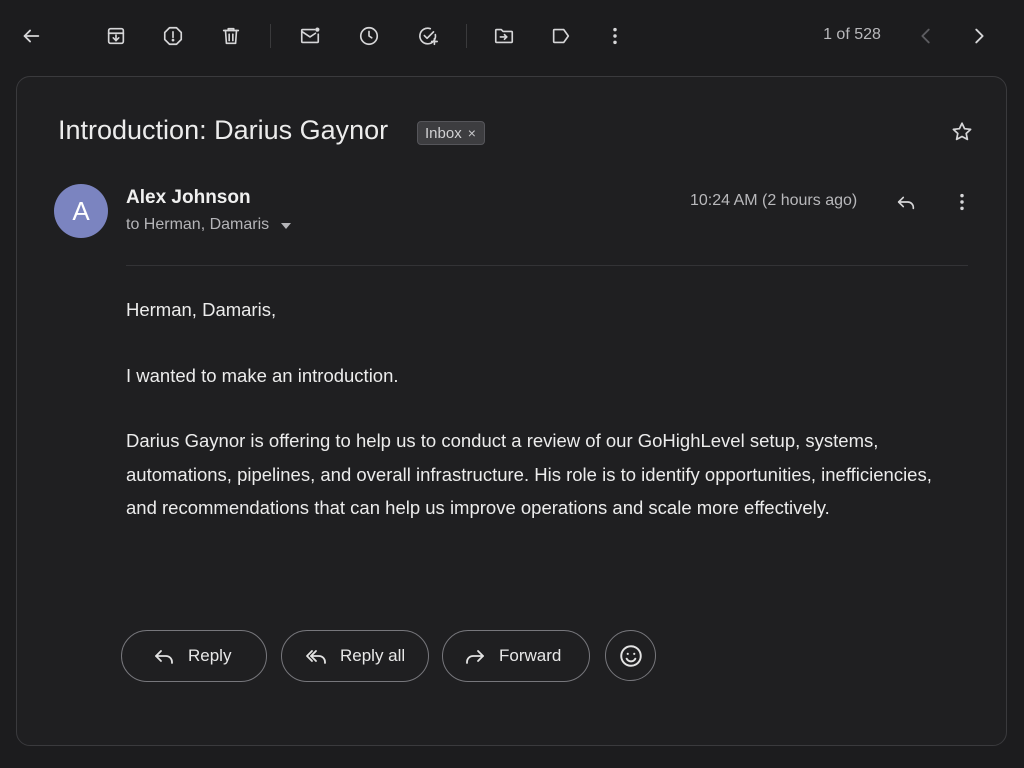 This screenshot has height=768, width=1024. I want to click on reply-all-button-label: Reply all, so click(373, 655).